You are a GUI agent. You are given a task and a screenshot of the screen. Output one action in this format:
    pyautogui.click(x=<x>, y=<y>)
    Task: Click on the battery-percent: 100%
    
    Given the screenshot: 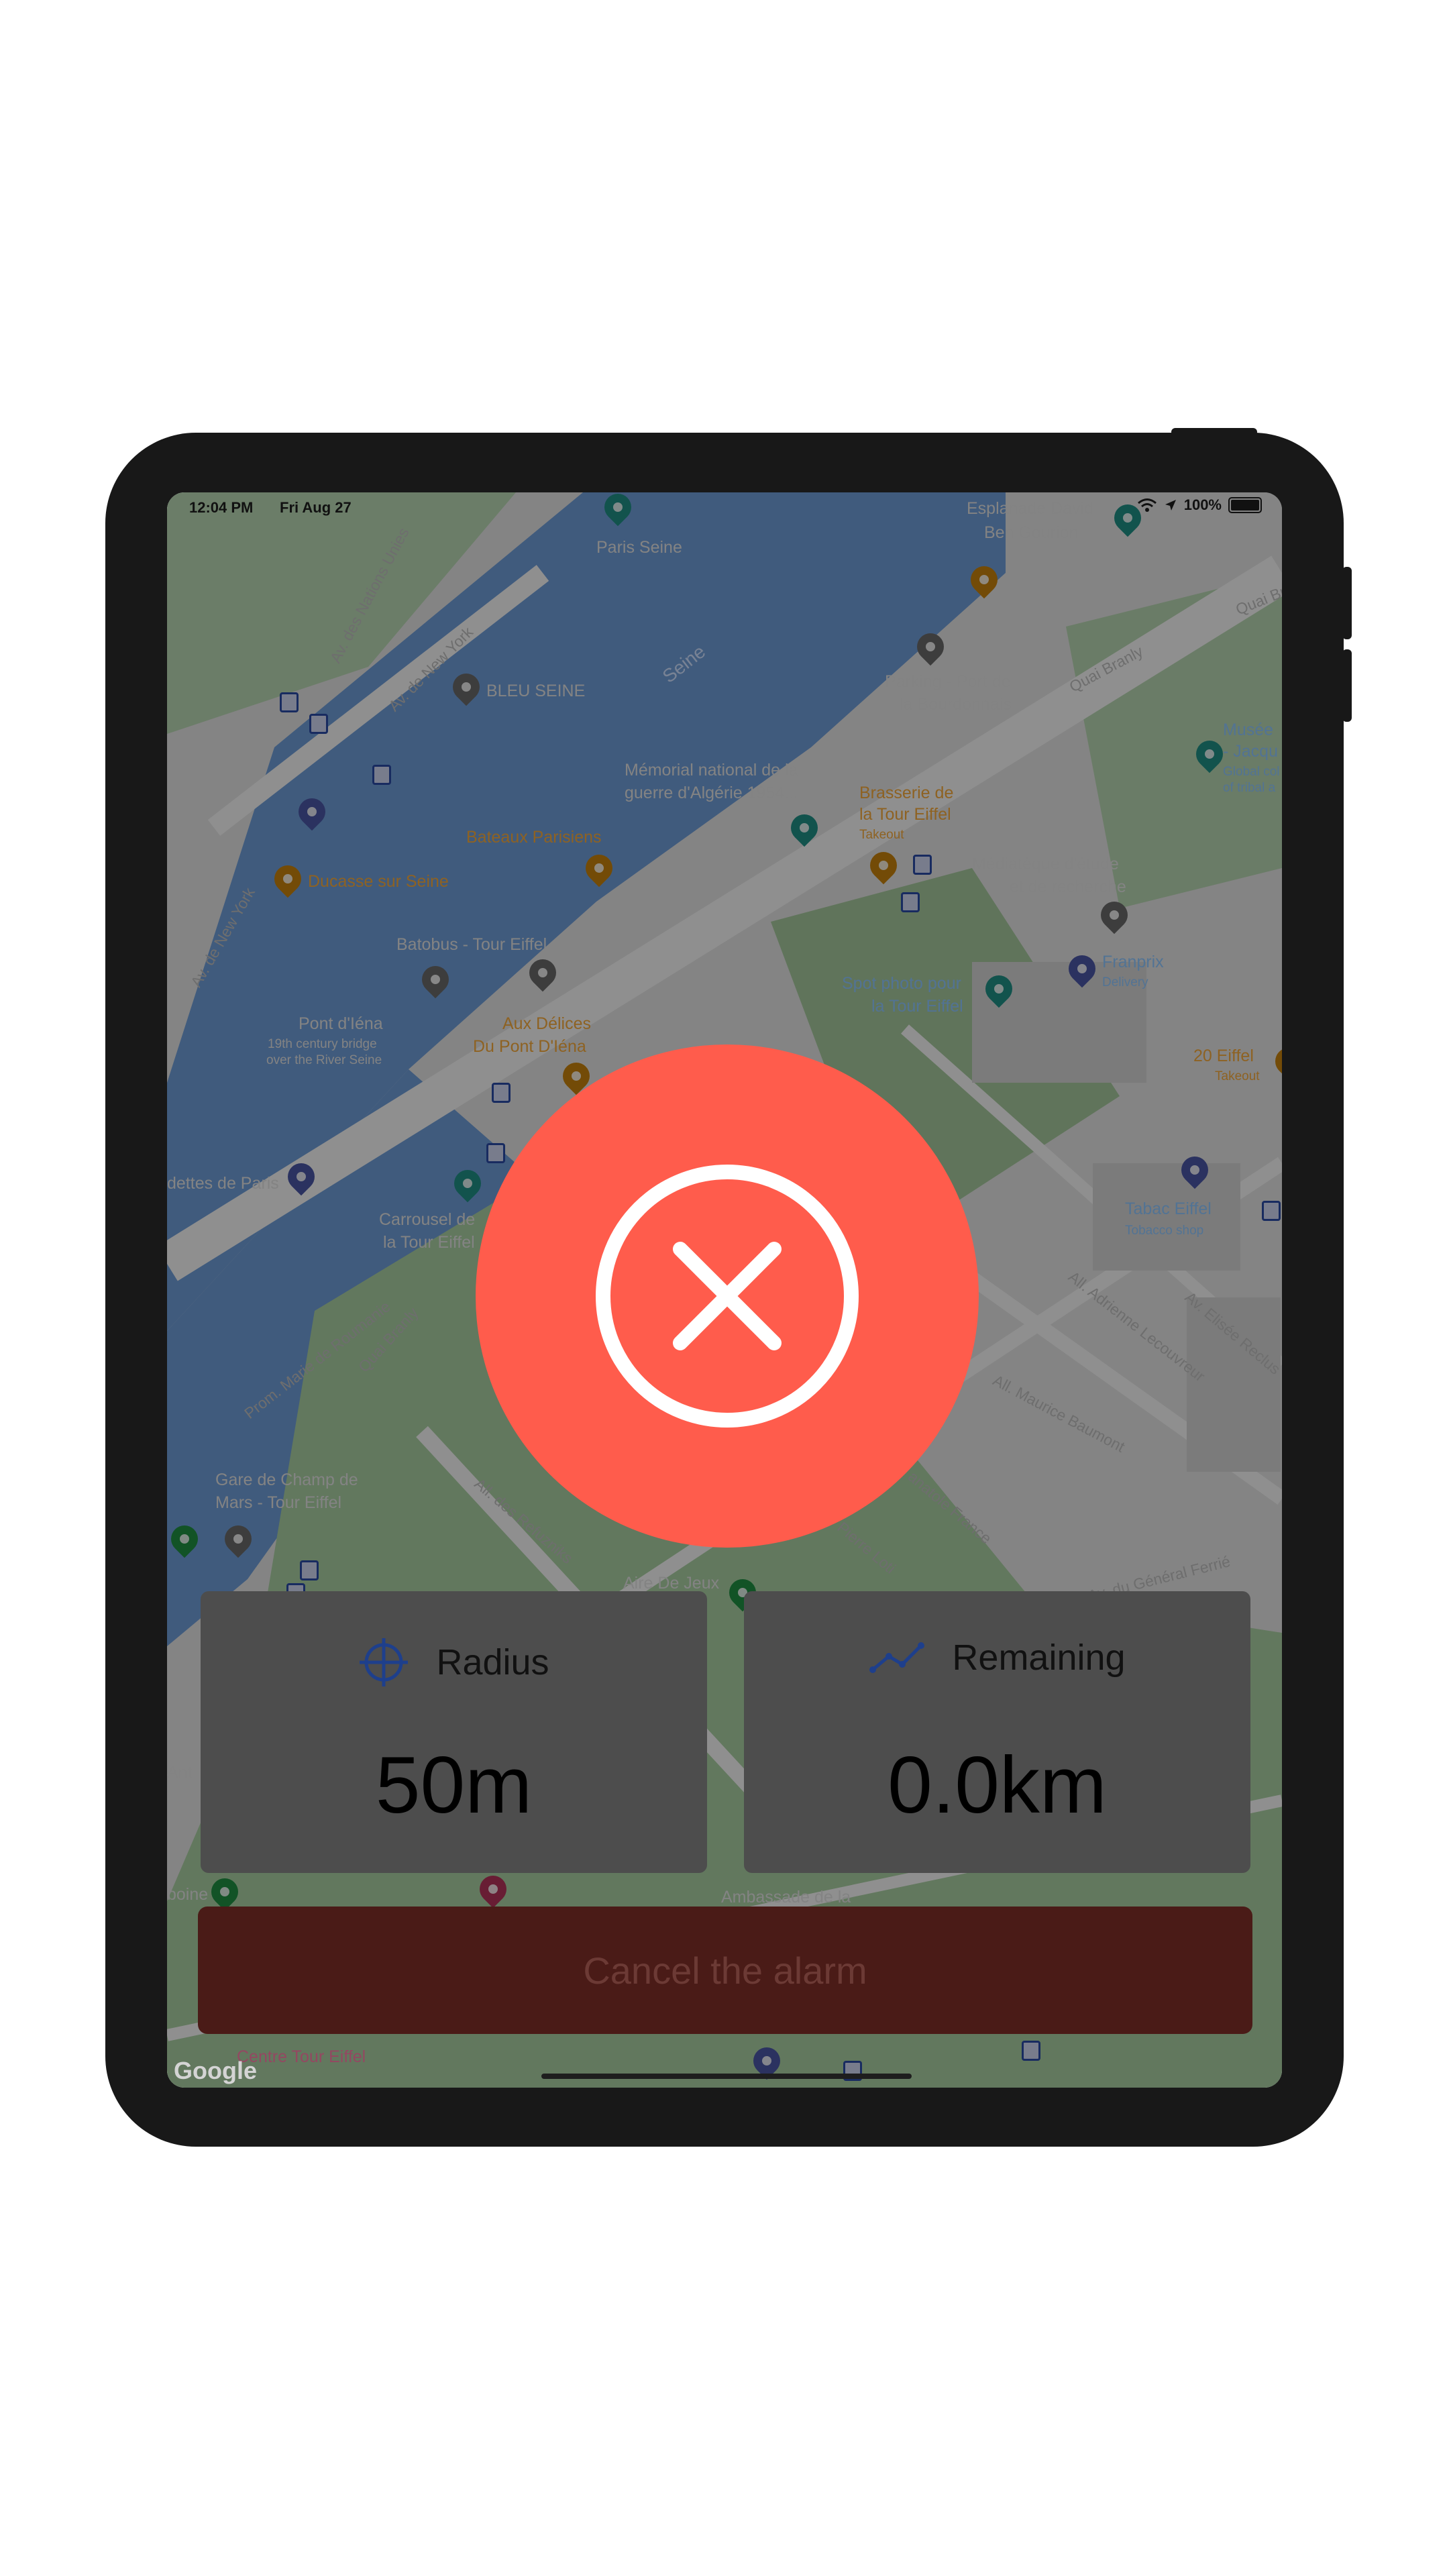 What is the action you would take?
    pyautogui.click(x=1202, y=504)
    